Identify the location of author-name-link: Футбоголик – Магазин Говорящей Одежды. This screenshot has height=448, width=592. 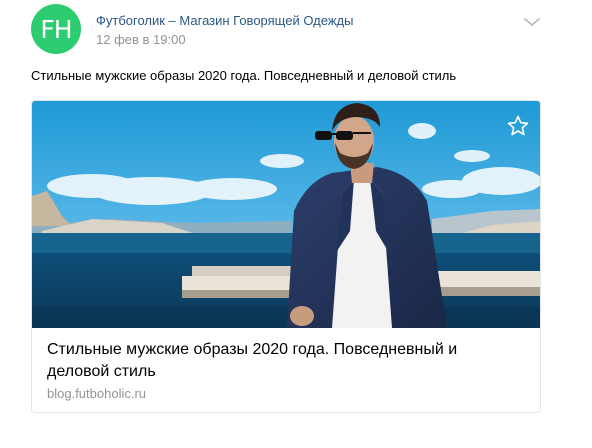
(224, 20).